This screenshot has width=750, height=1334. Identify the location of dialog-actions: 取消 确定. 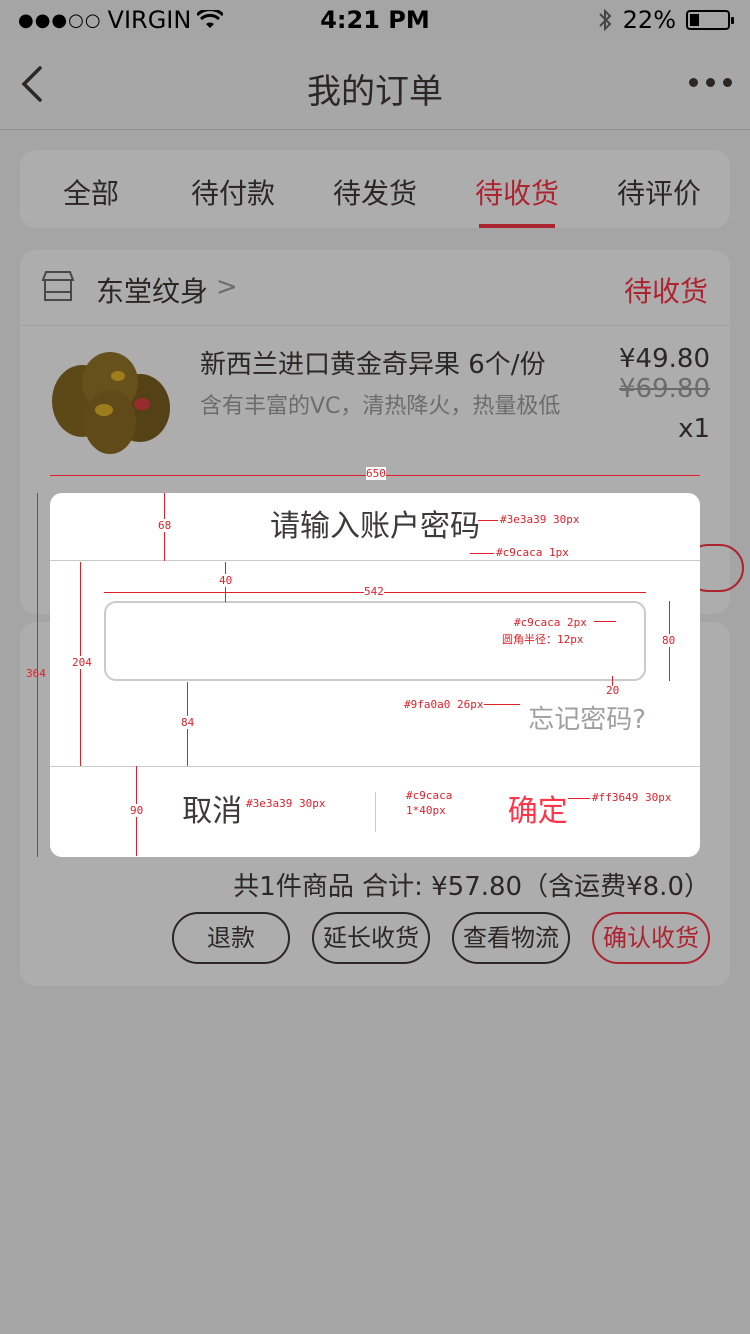
(375, 811).